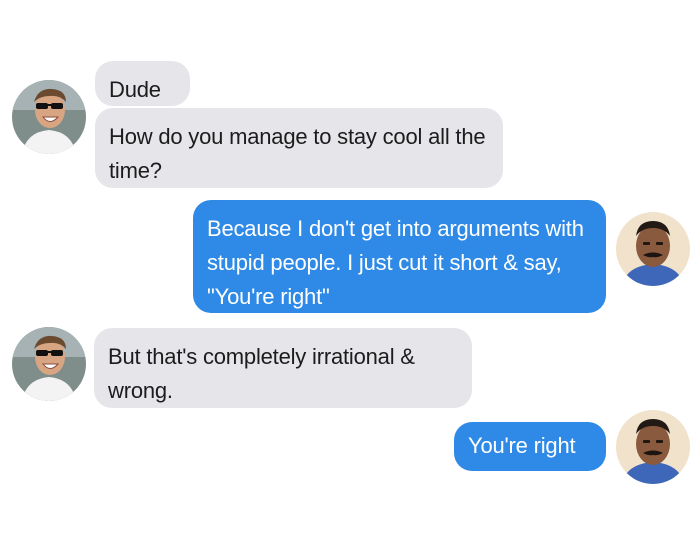 The height and width of the screenshot is (548, 700). I want to click on message-bubble-incoming: Dude, so click(142, 83).